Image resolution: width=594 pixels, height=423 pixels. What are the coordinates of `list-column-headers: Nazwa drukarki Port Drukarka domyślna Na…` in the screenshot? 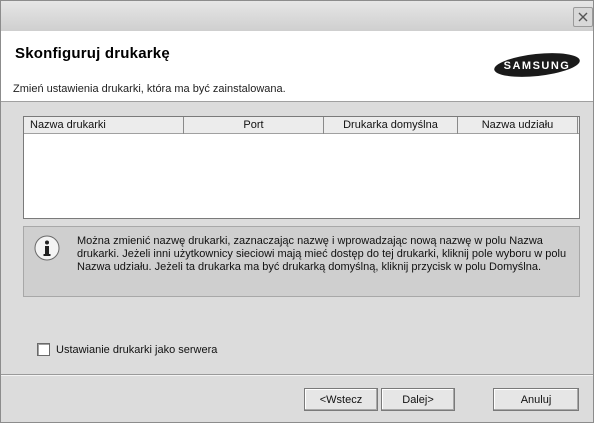 It's located at (301, 125).